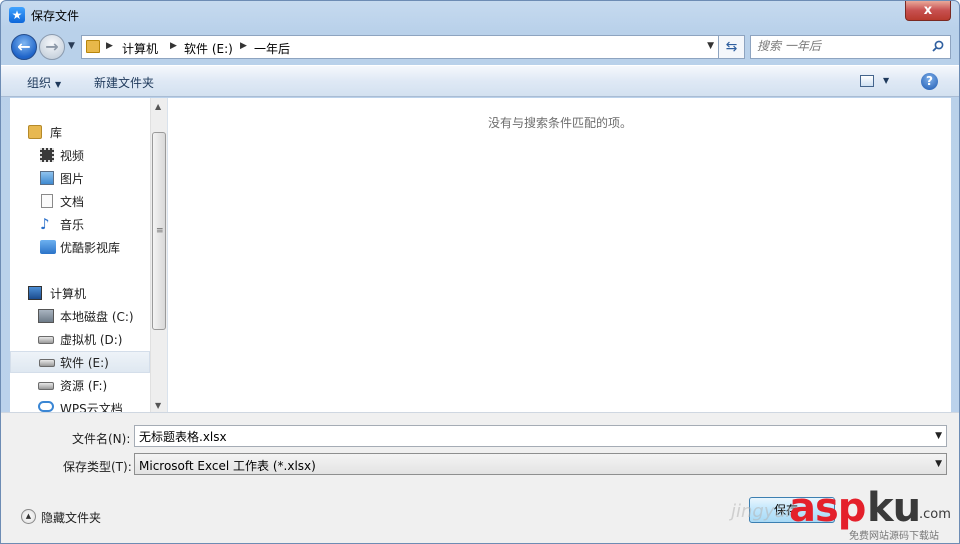 The height and width of the screenshot is (544, 960). Describe the element at coordinates (272, 48) in the screenshot. I see `breadcrumb-folder: 一年后` at that location.